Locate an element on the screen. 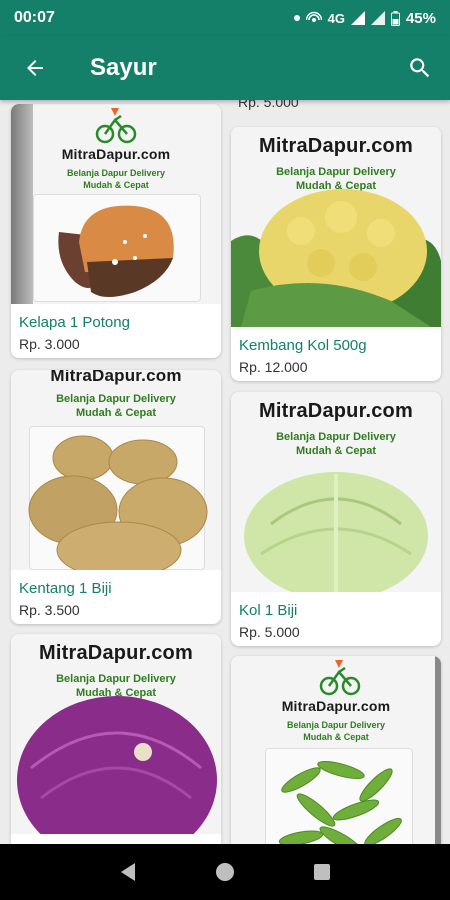  search-icon is located at coordinates (420, 68).